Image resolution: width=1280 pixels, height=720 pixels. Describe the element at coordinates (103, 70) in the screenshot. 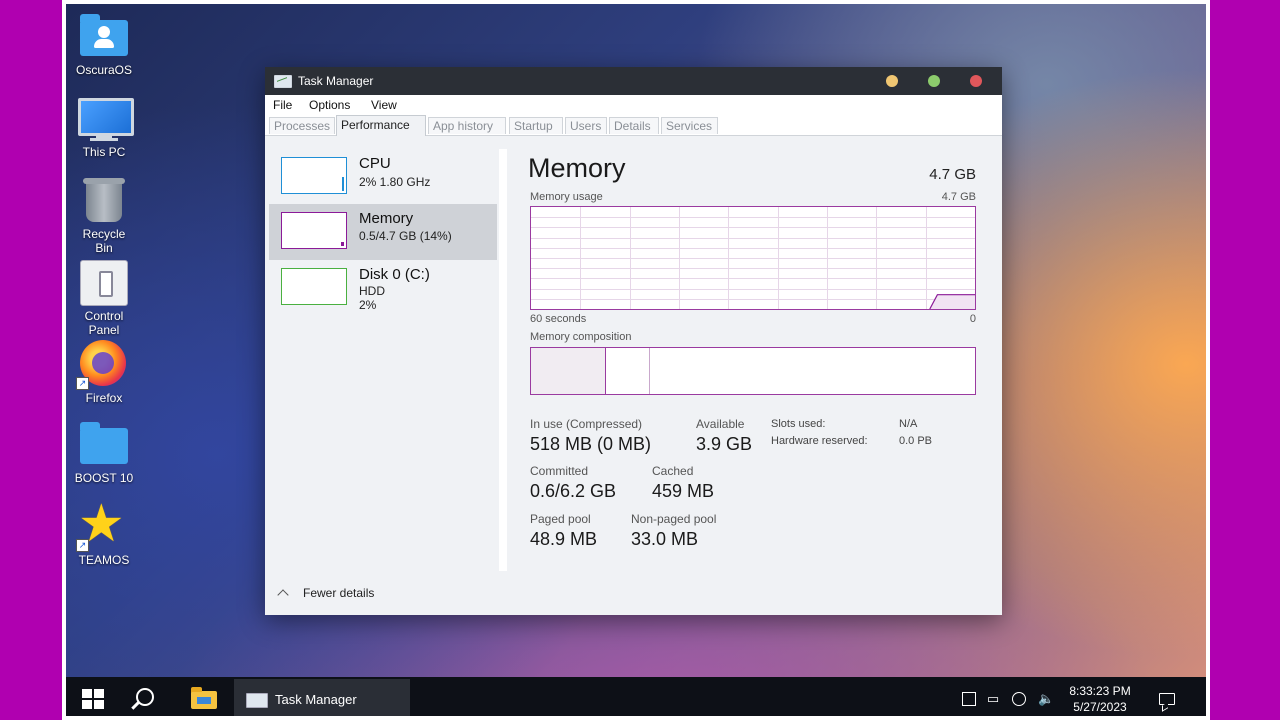

I see `desktop-icon-label: OscuraOS` at that location.